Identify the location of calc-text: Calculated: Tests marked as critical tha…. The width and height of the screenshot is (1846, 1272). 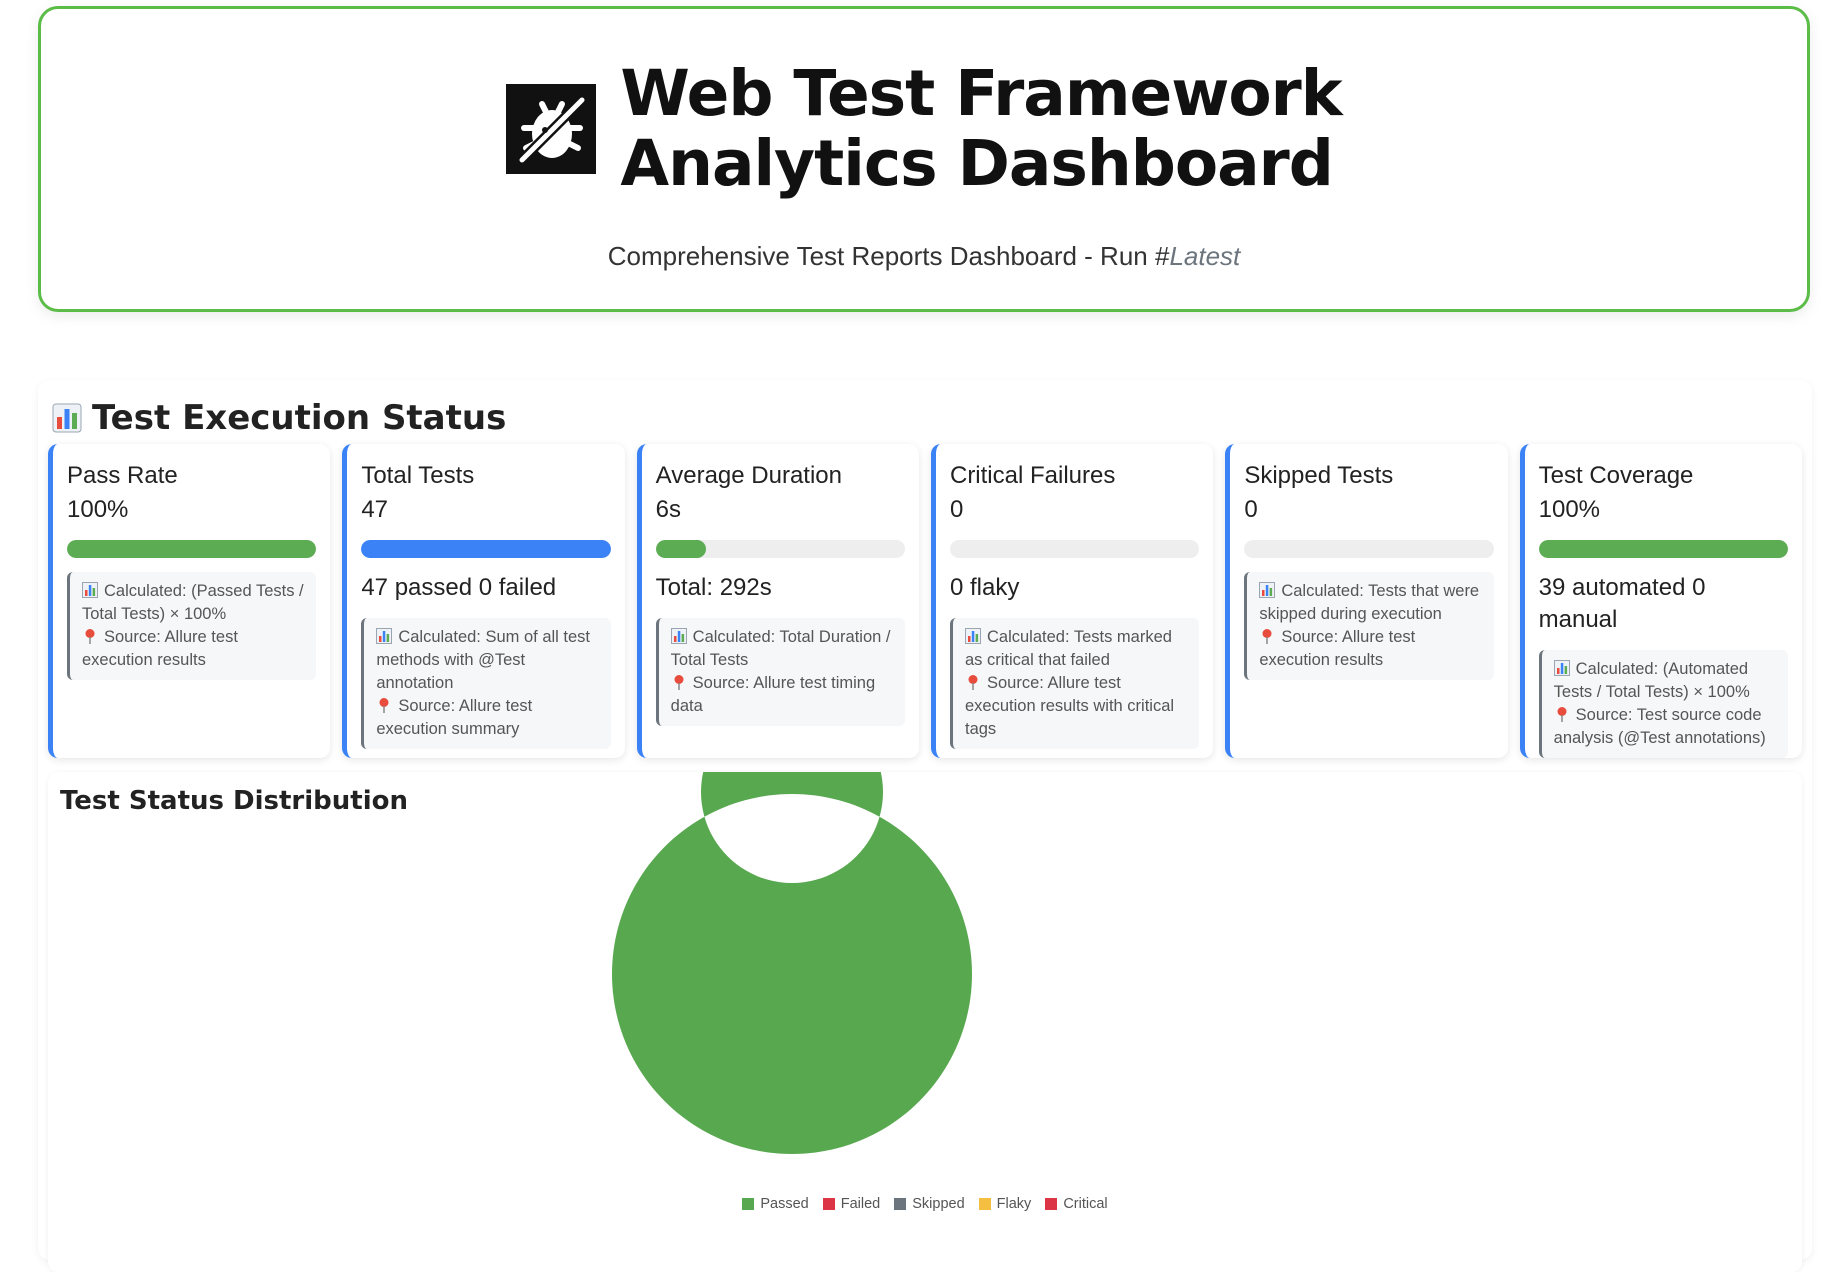
(1068, 648).